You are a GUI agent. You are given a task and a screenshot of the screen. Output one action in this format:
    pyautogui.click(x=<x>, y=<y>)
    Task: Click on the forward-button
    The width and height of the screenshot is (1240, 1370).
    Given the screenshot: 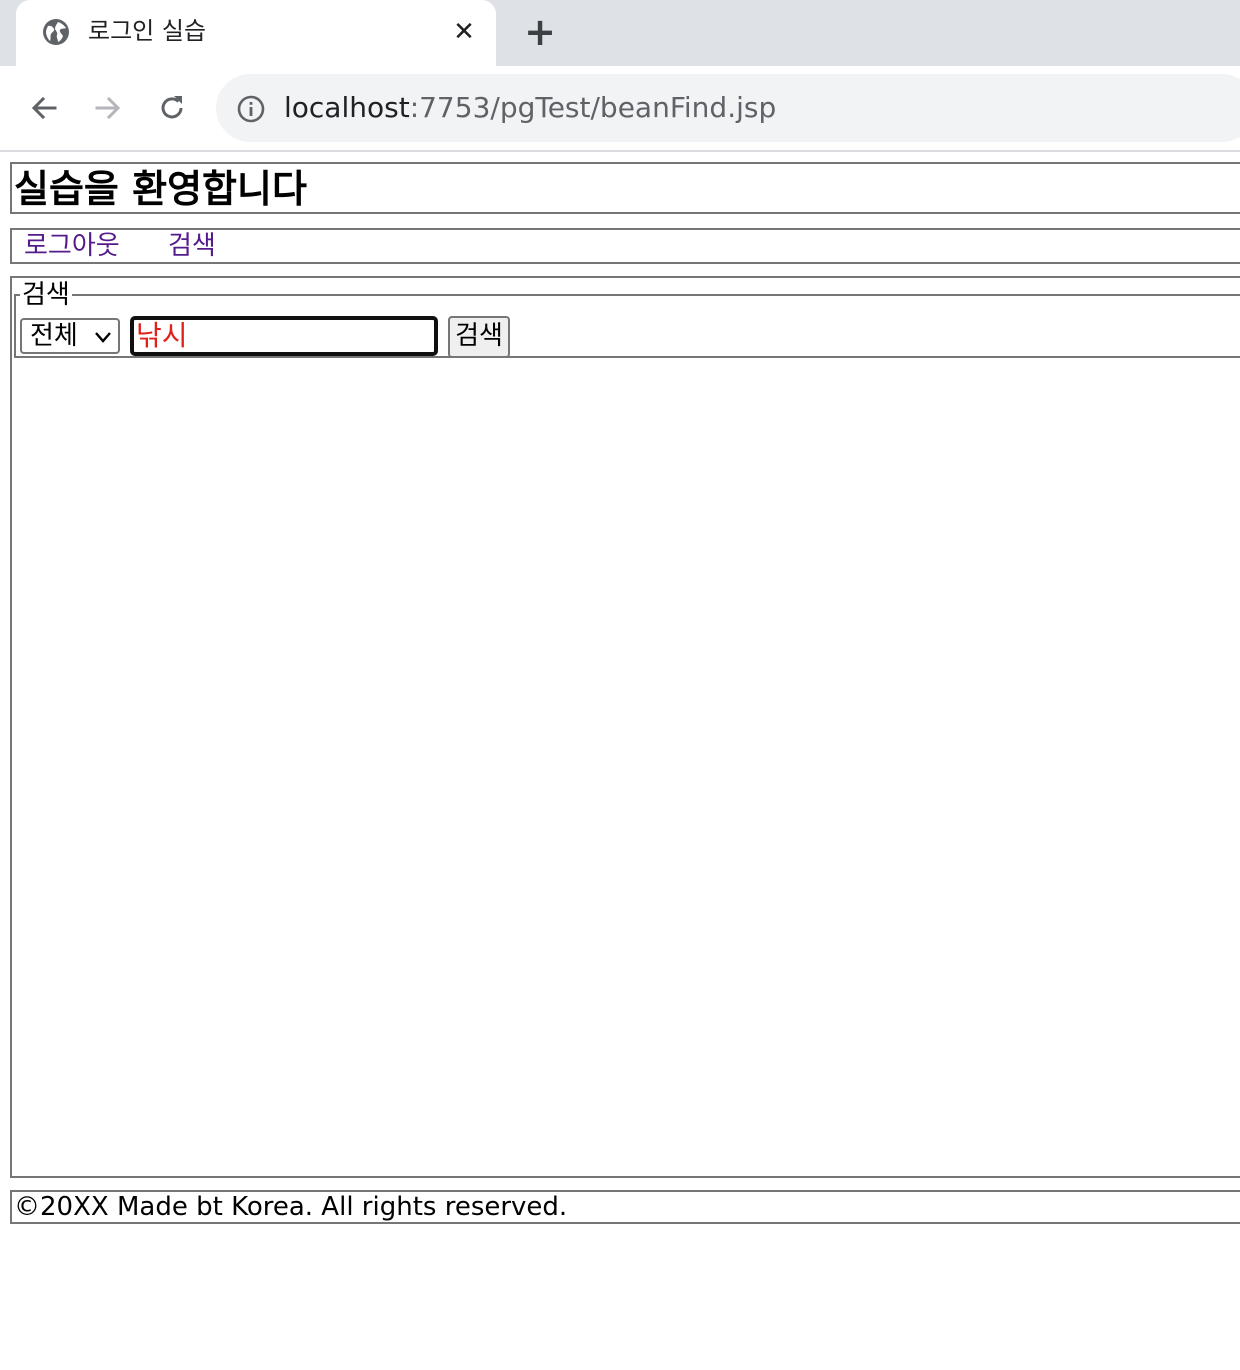 What is the action you would take?
    pyautogui.click(x=108, y=108)
    